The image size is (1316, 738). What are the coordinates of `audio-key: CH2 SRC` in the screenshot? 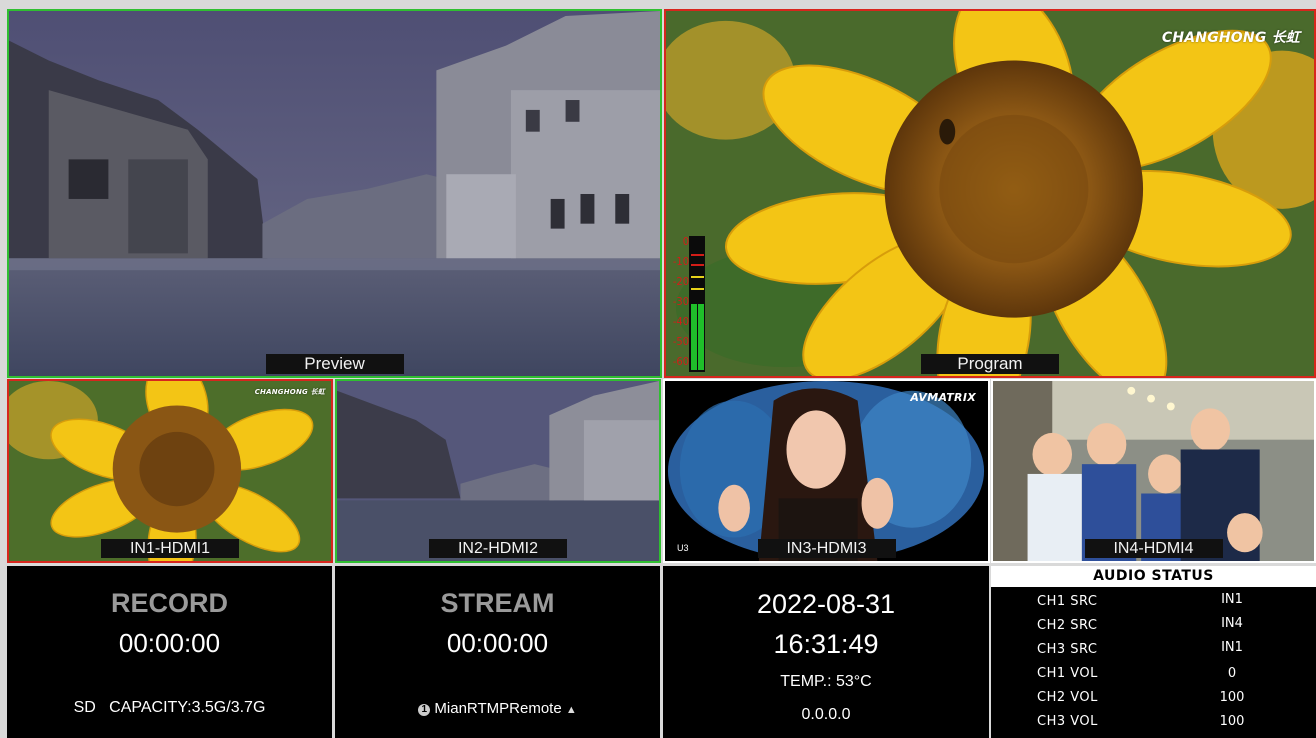 It's located at (1067, 625).